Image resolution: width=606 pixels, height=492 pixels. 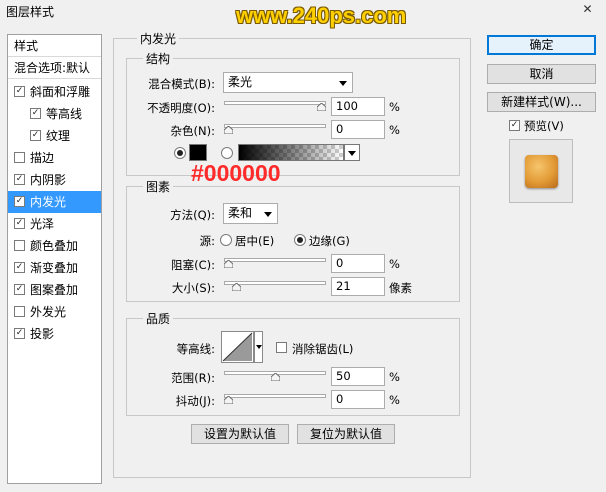 I want to click on opacity-input: 100, so click(x=358, y=106).